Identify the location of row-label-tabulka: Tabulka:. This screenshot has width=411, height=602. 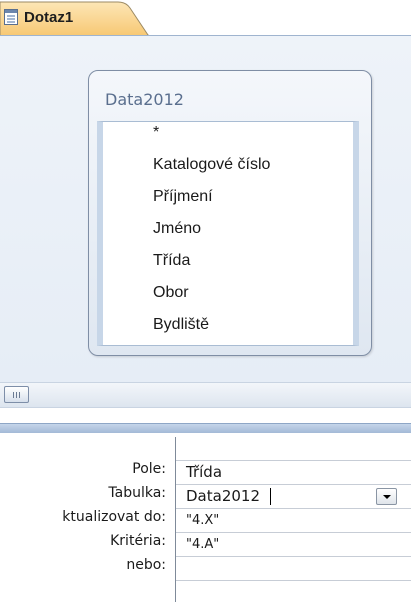
(137, 493).